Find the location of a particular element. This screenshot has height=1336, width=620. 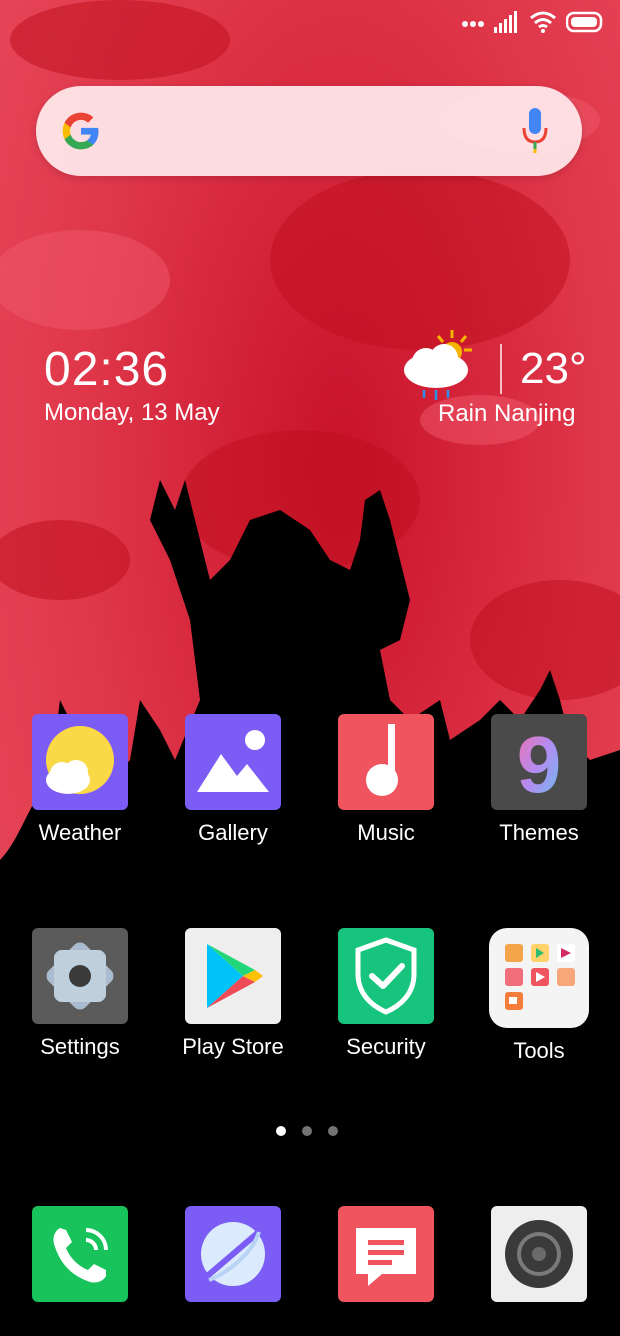

music-icon is located at coordinates (386, 762).